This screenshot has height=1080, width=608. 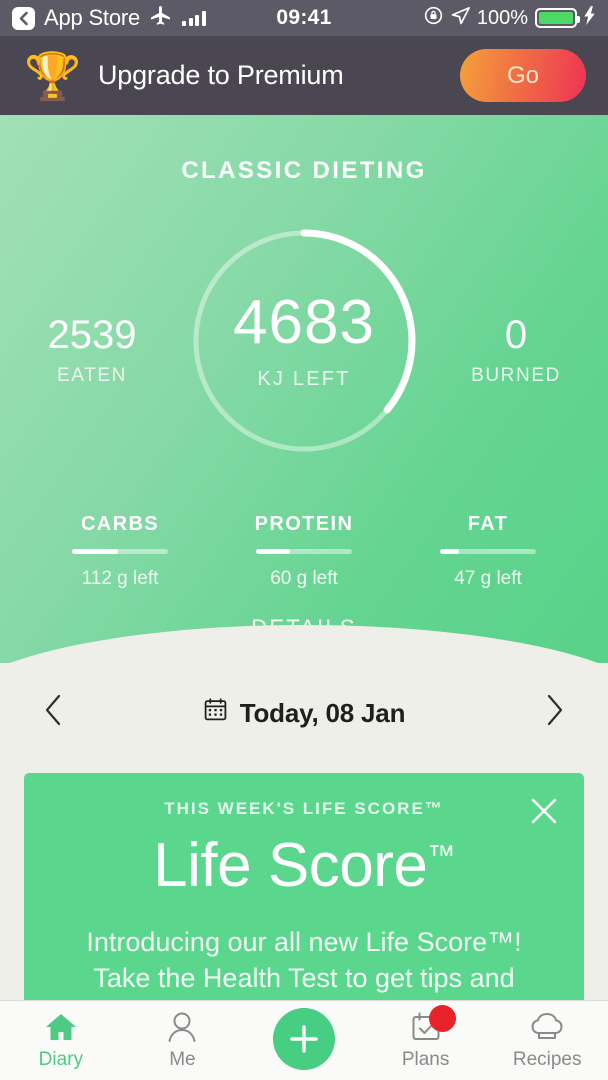 I want to click on tab-label: Recipes, so click(x=547, y=1059).